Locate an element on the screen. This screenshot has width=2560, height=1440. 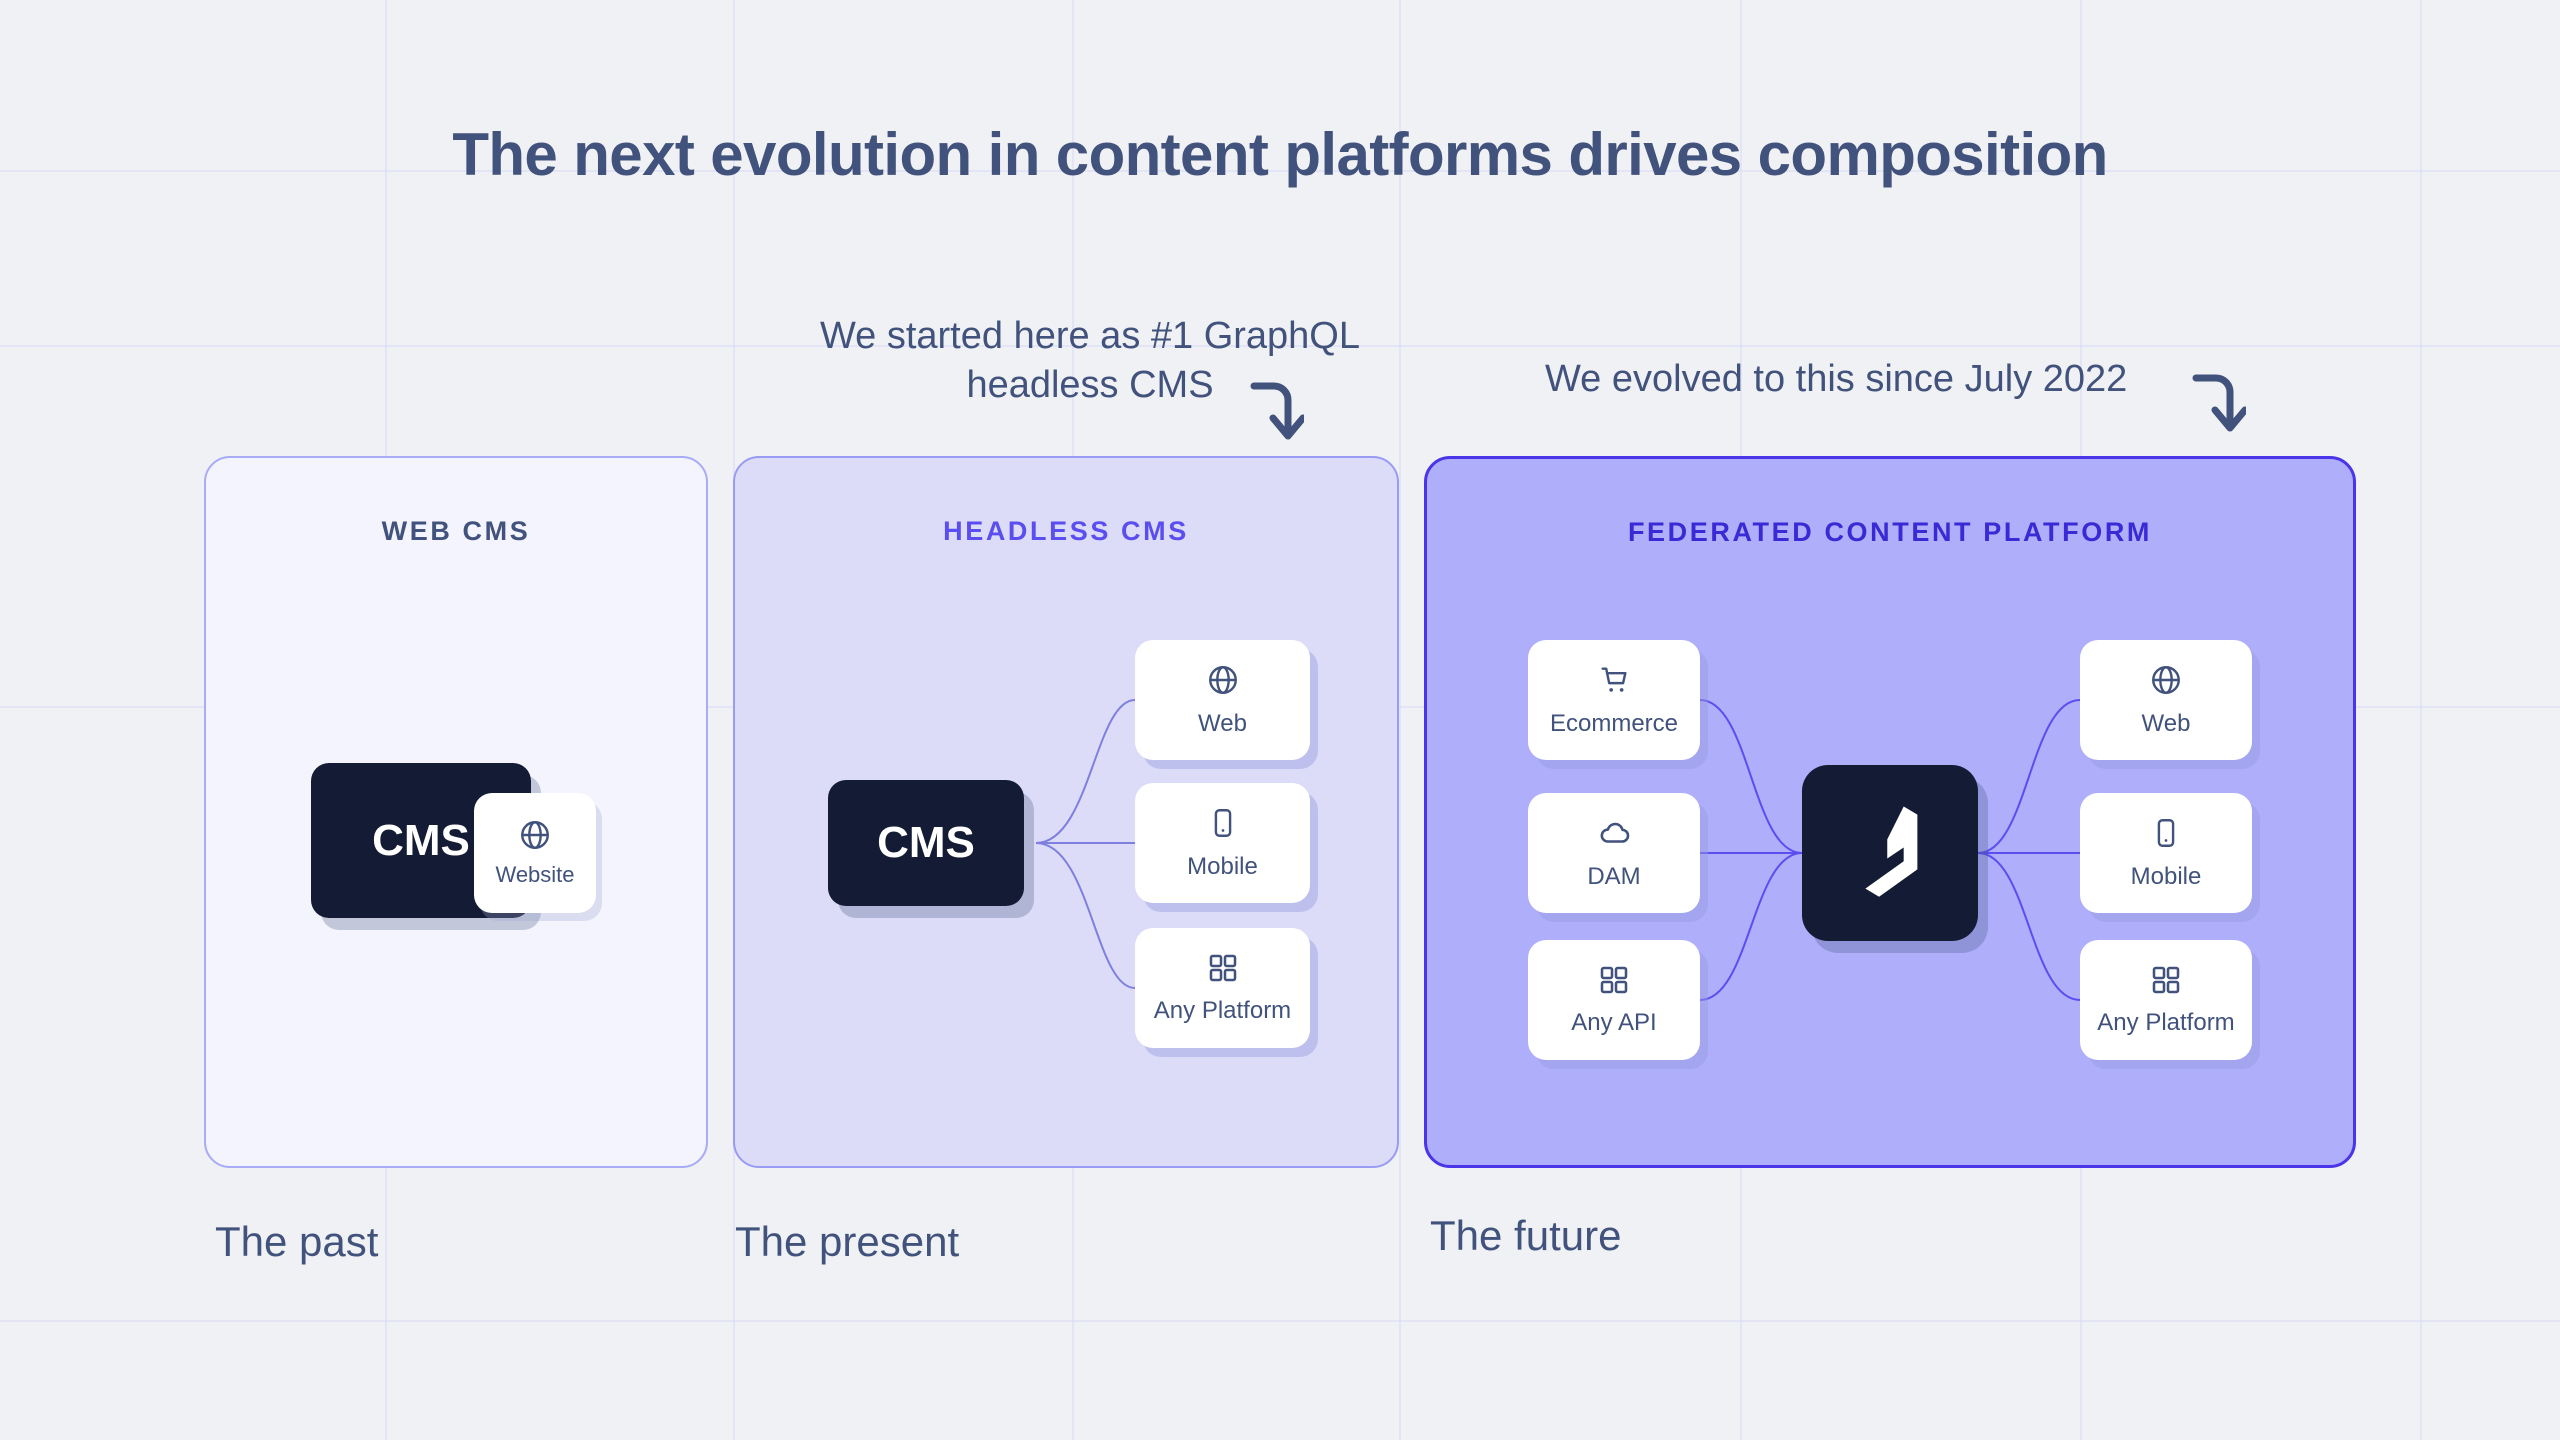
cms-core-box-present: CMS is located at coordinates (926, 843).